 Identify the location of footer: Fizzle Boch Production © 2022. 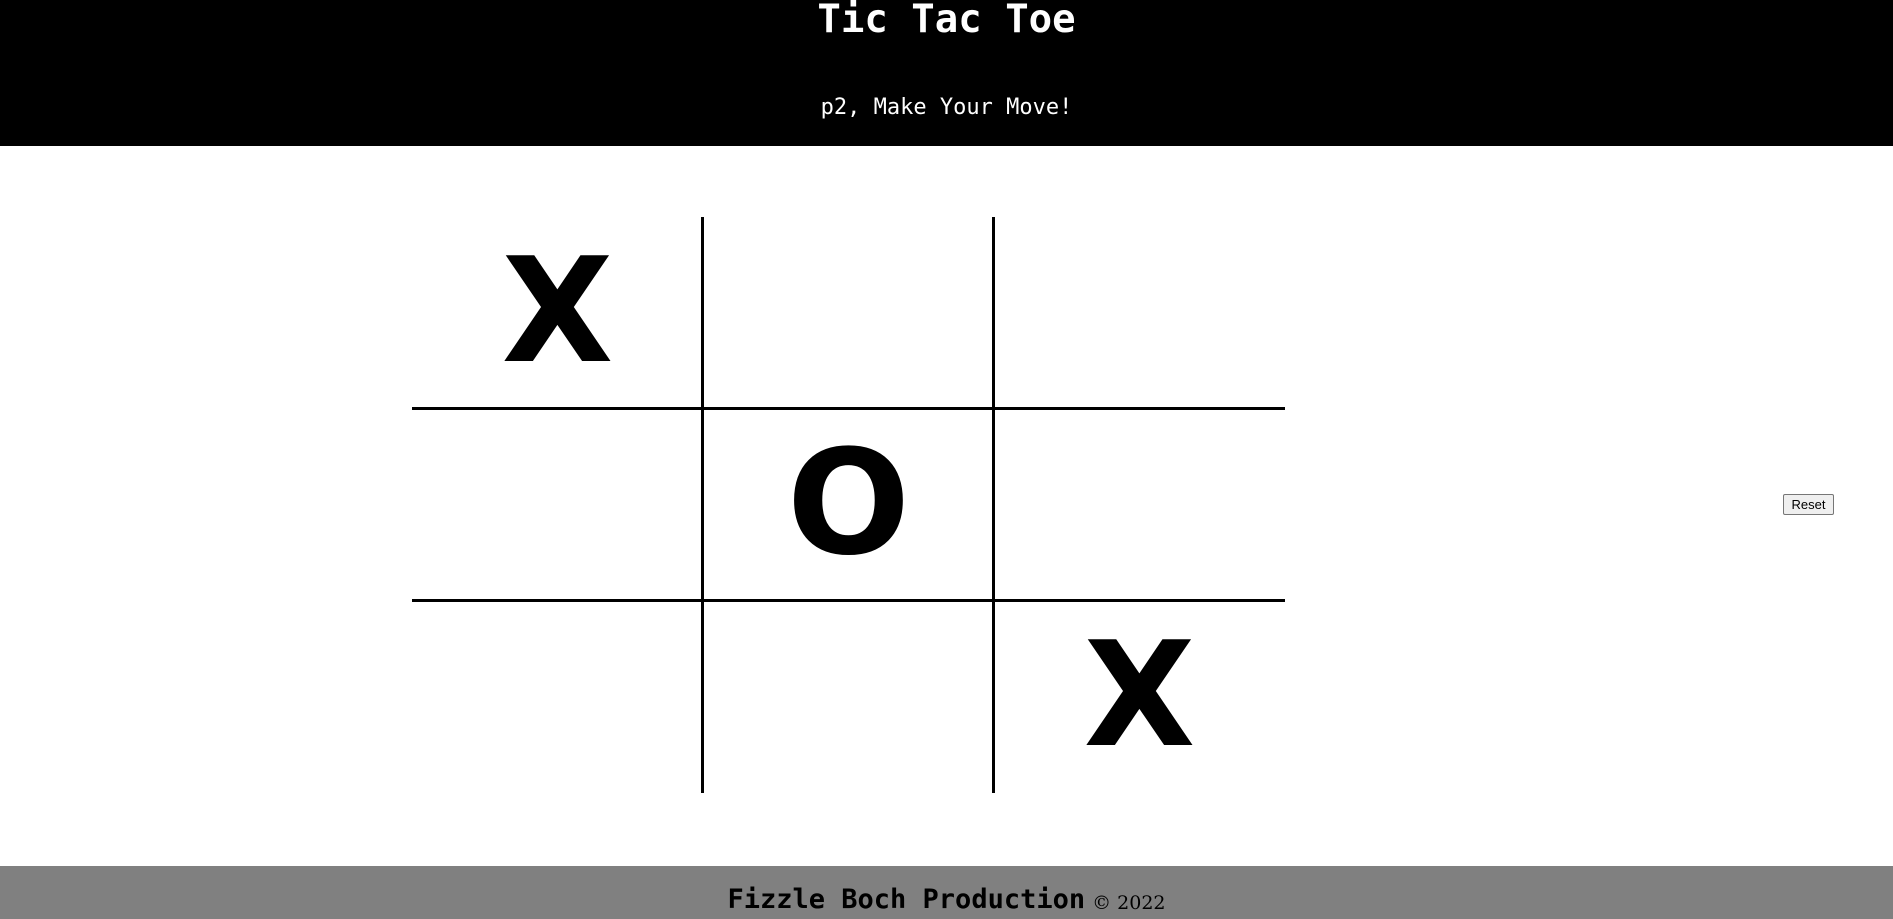
(946, 892).